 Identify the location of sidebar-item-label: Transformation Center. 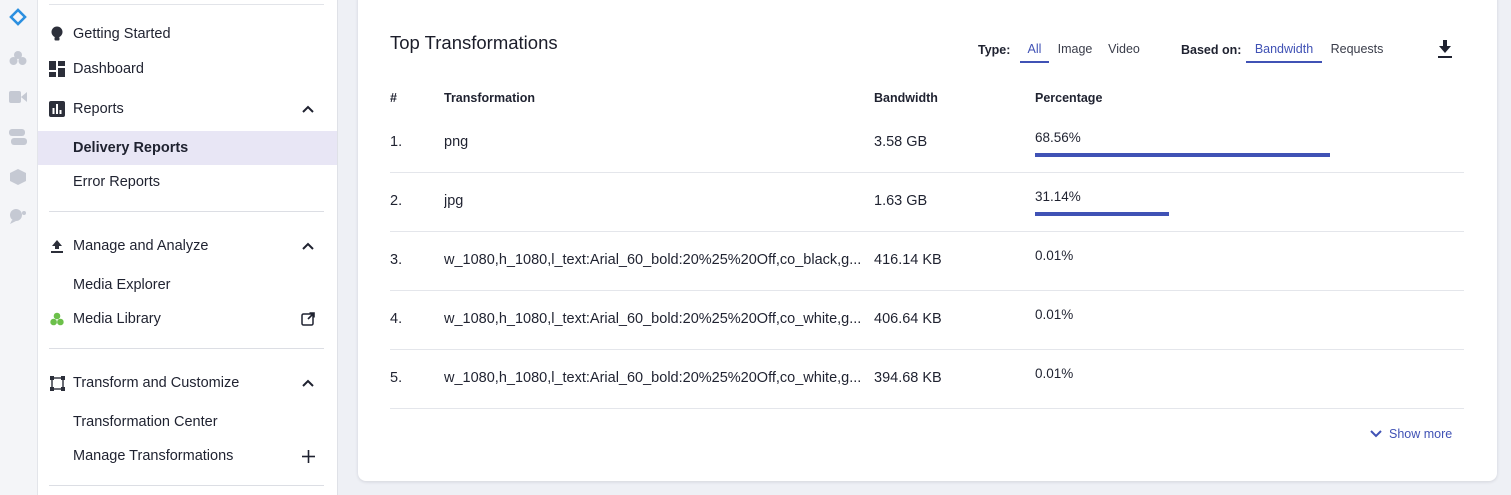
(145, 422).